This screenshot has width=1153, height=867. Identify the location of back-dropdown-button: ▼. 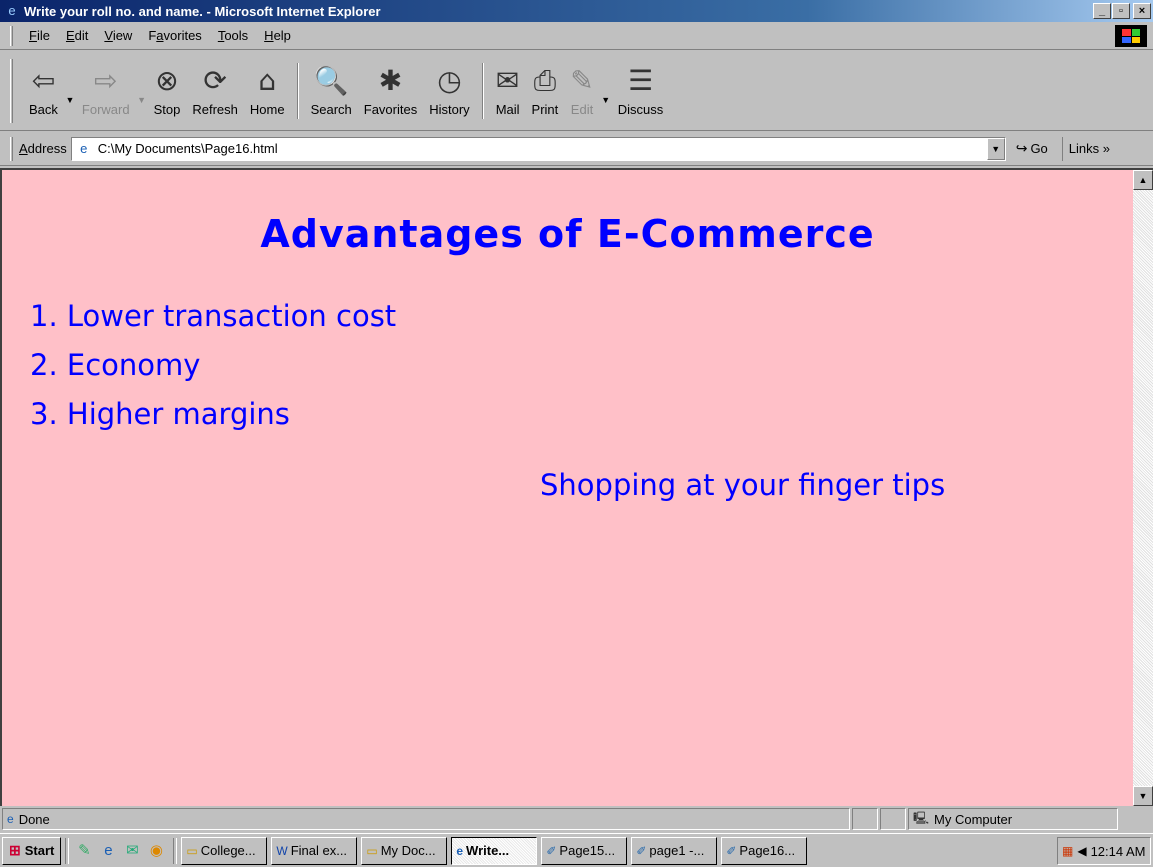
(70, 91).